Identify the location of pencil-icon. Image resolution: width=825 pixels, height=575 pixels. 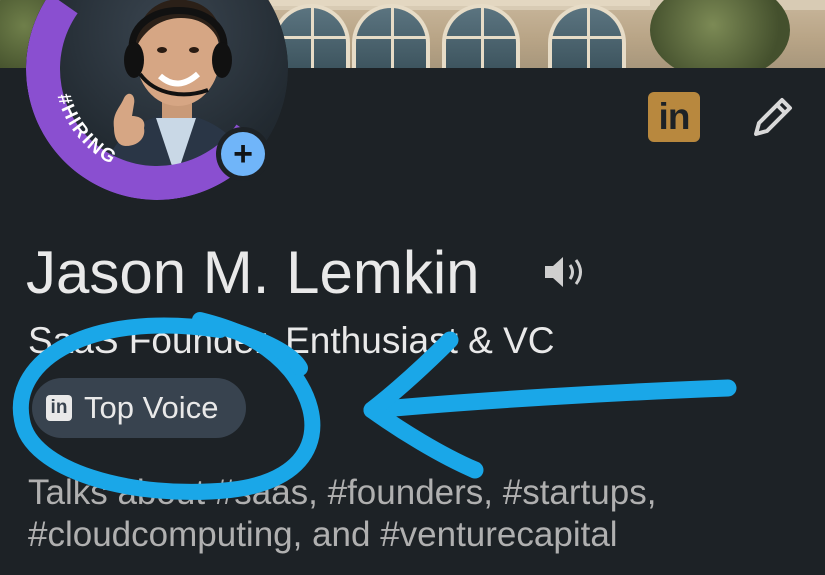
(773, 117).